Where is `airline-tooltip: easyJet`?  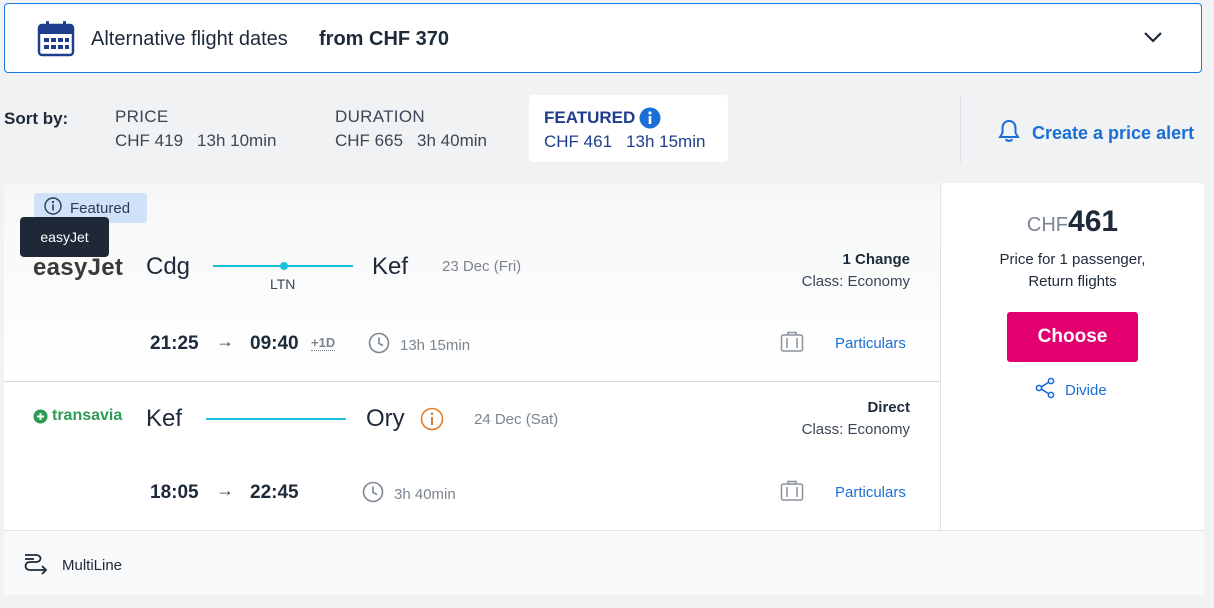
airline-tooltip: easyJet is located at coordinates (64, 237).